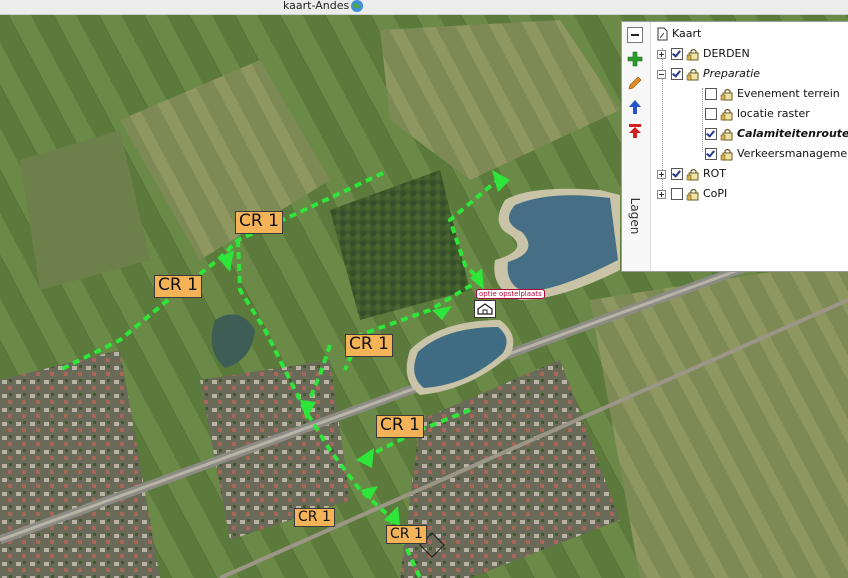 The height and width of the screenshot is (578, 848). I want to click on tab-lagen-label: Lagen, so click(635, 216).